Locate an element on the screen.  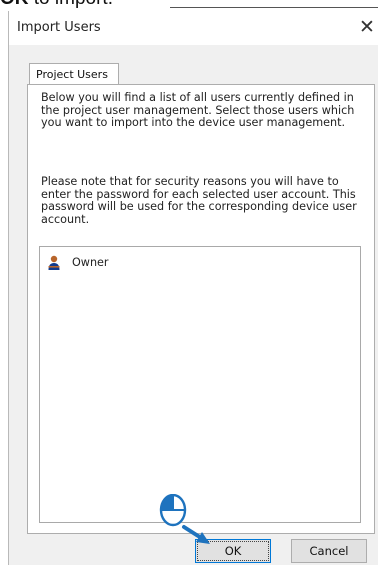
focus-ring is located at coordinates (233, 551).